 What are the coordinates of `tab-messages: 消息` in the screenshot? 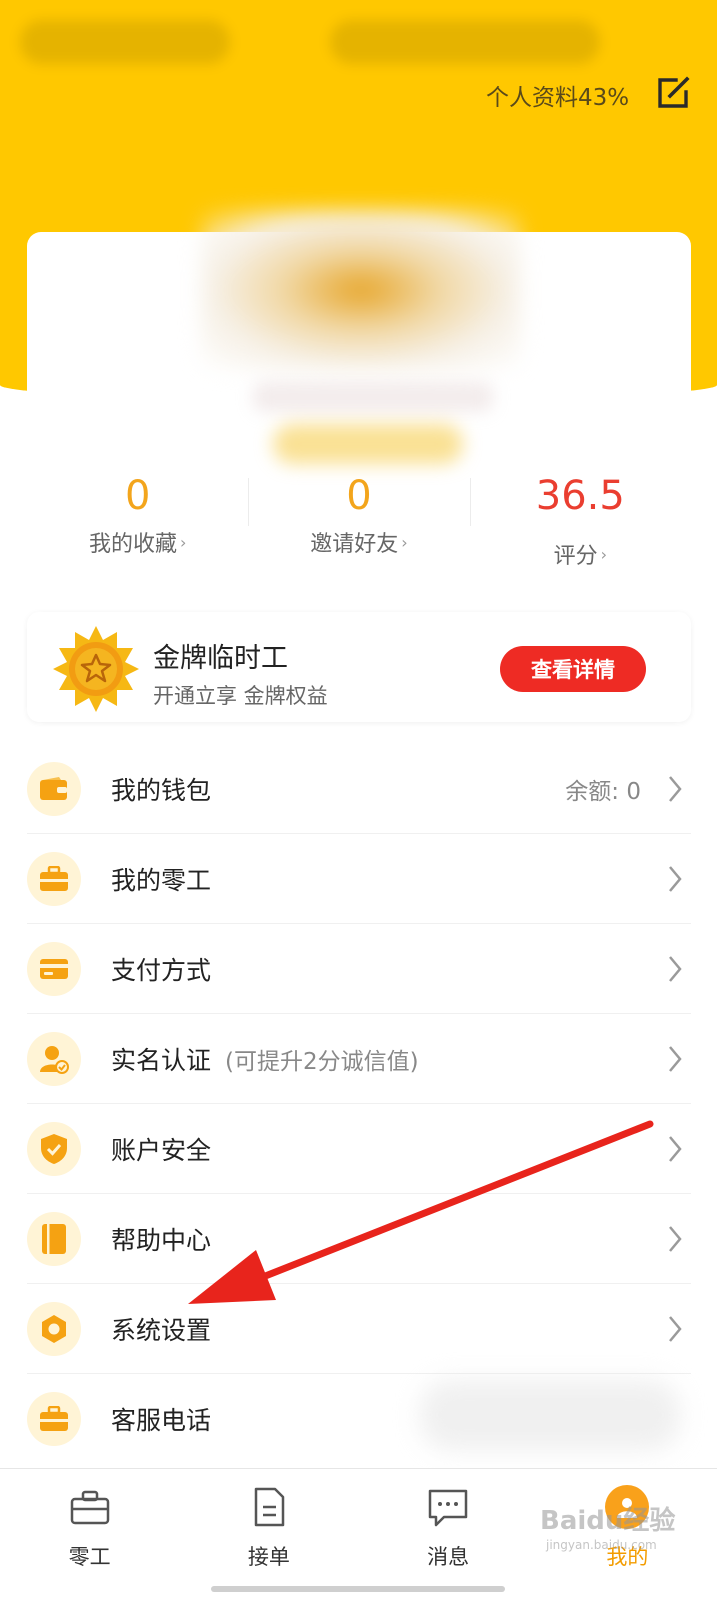 It's located at (448, 1534).